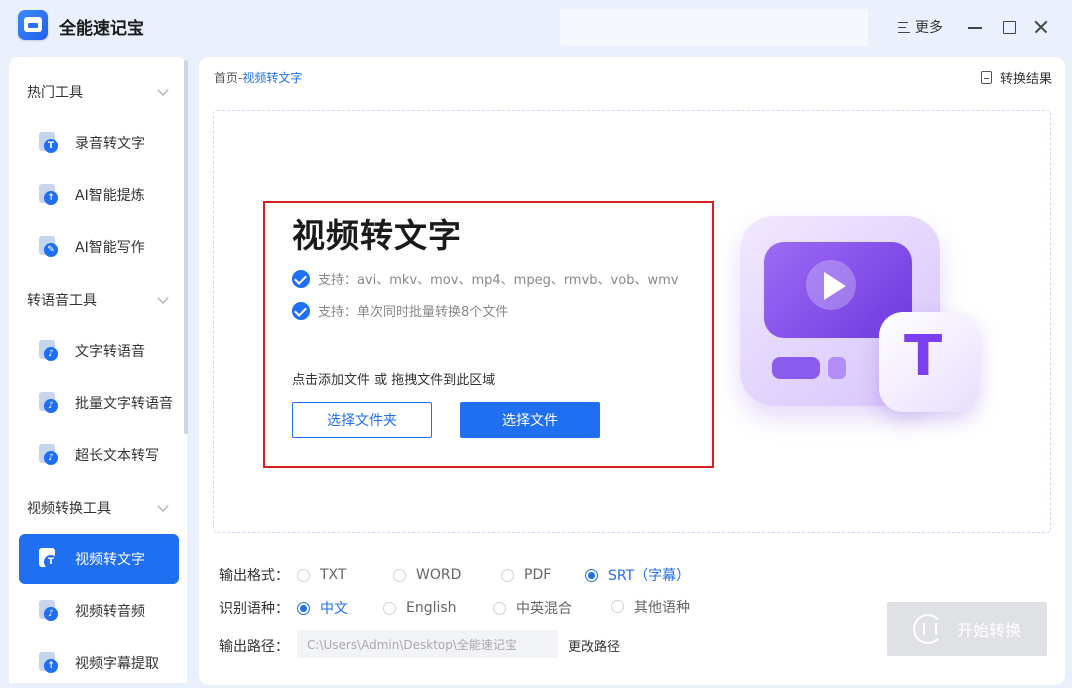 The height and width of the screenshot is (688, 1072). Describe the element at coordinates (530, 420) in the screenshot. I see `select-file-button: 选择文件` at that location.